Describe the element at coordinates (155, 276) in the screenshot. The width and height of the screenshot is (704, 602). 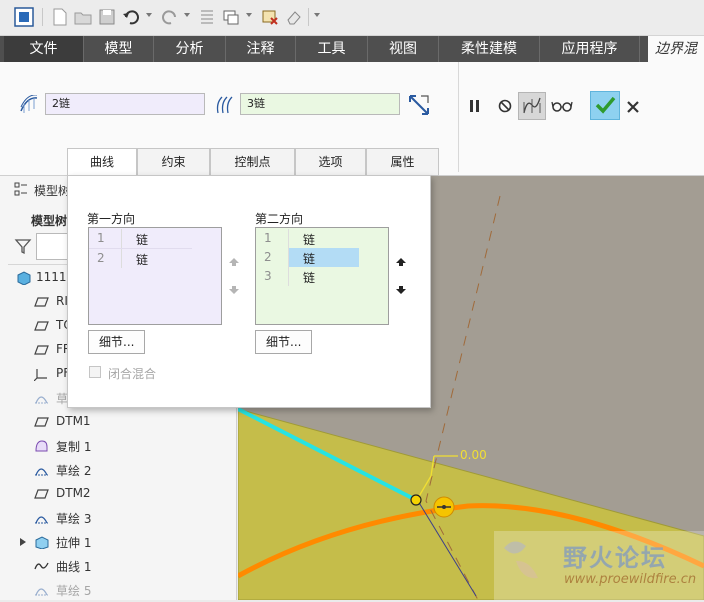
I see `first-direction-list: 1 链 2 链` at that location.